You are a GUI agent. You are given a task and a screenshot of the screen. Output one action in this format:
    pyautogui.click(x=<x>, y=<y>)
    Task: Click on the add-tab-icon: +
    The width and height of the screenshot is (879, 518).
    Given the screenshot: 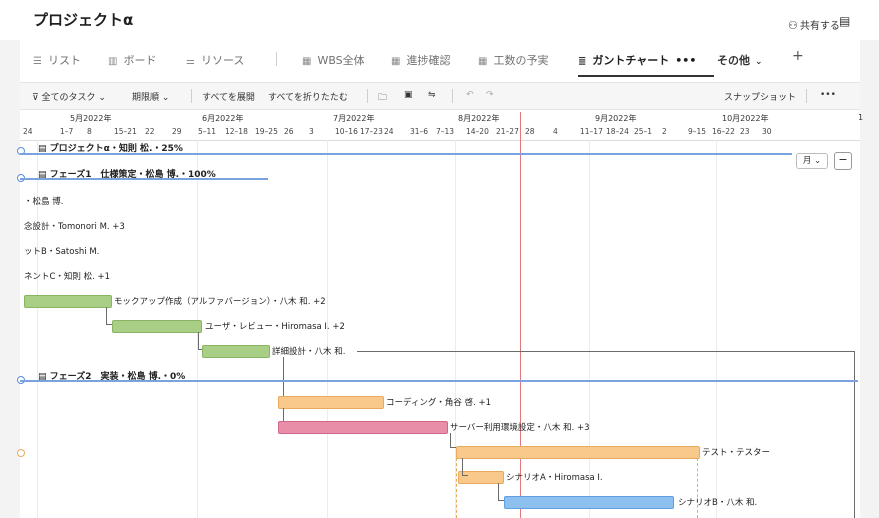 What is the action you would take?
    pyautogui.click(x=798, y=56)
    